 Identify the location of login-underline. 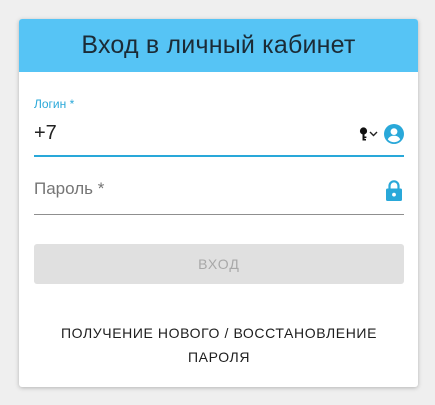
(219, 156).